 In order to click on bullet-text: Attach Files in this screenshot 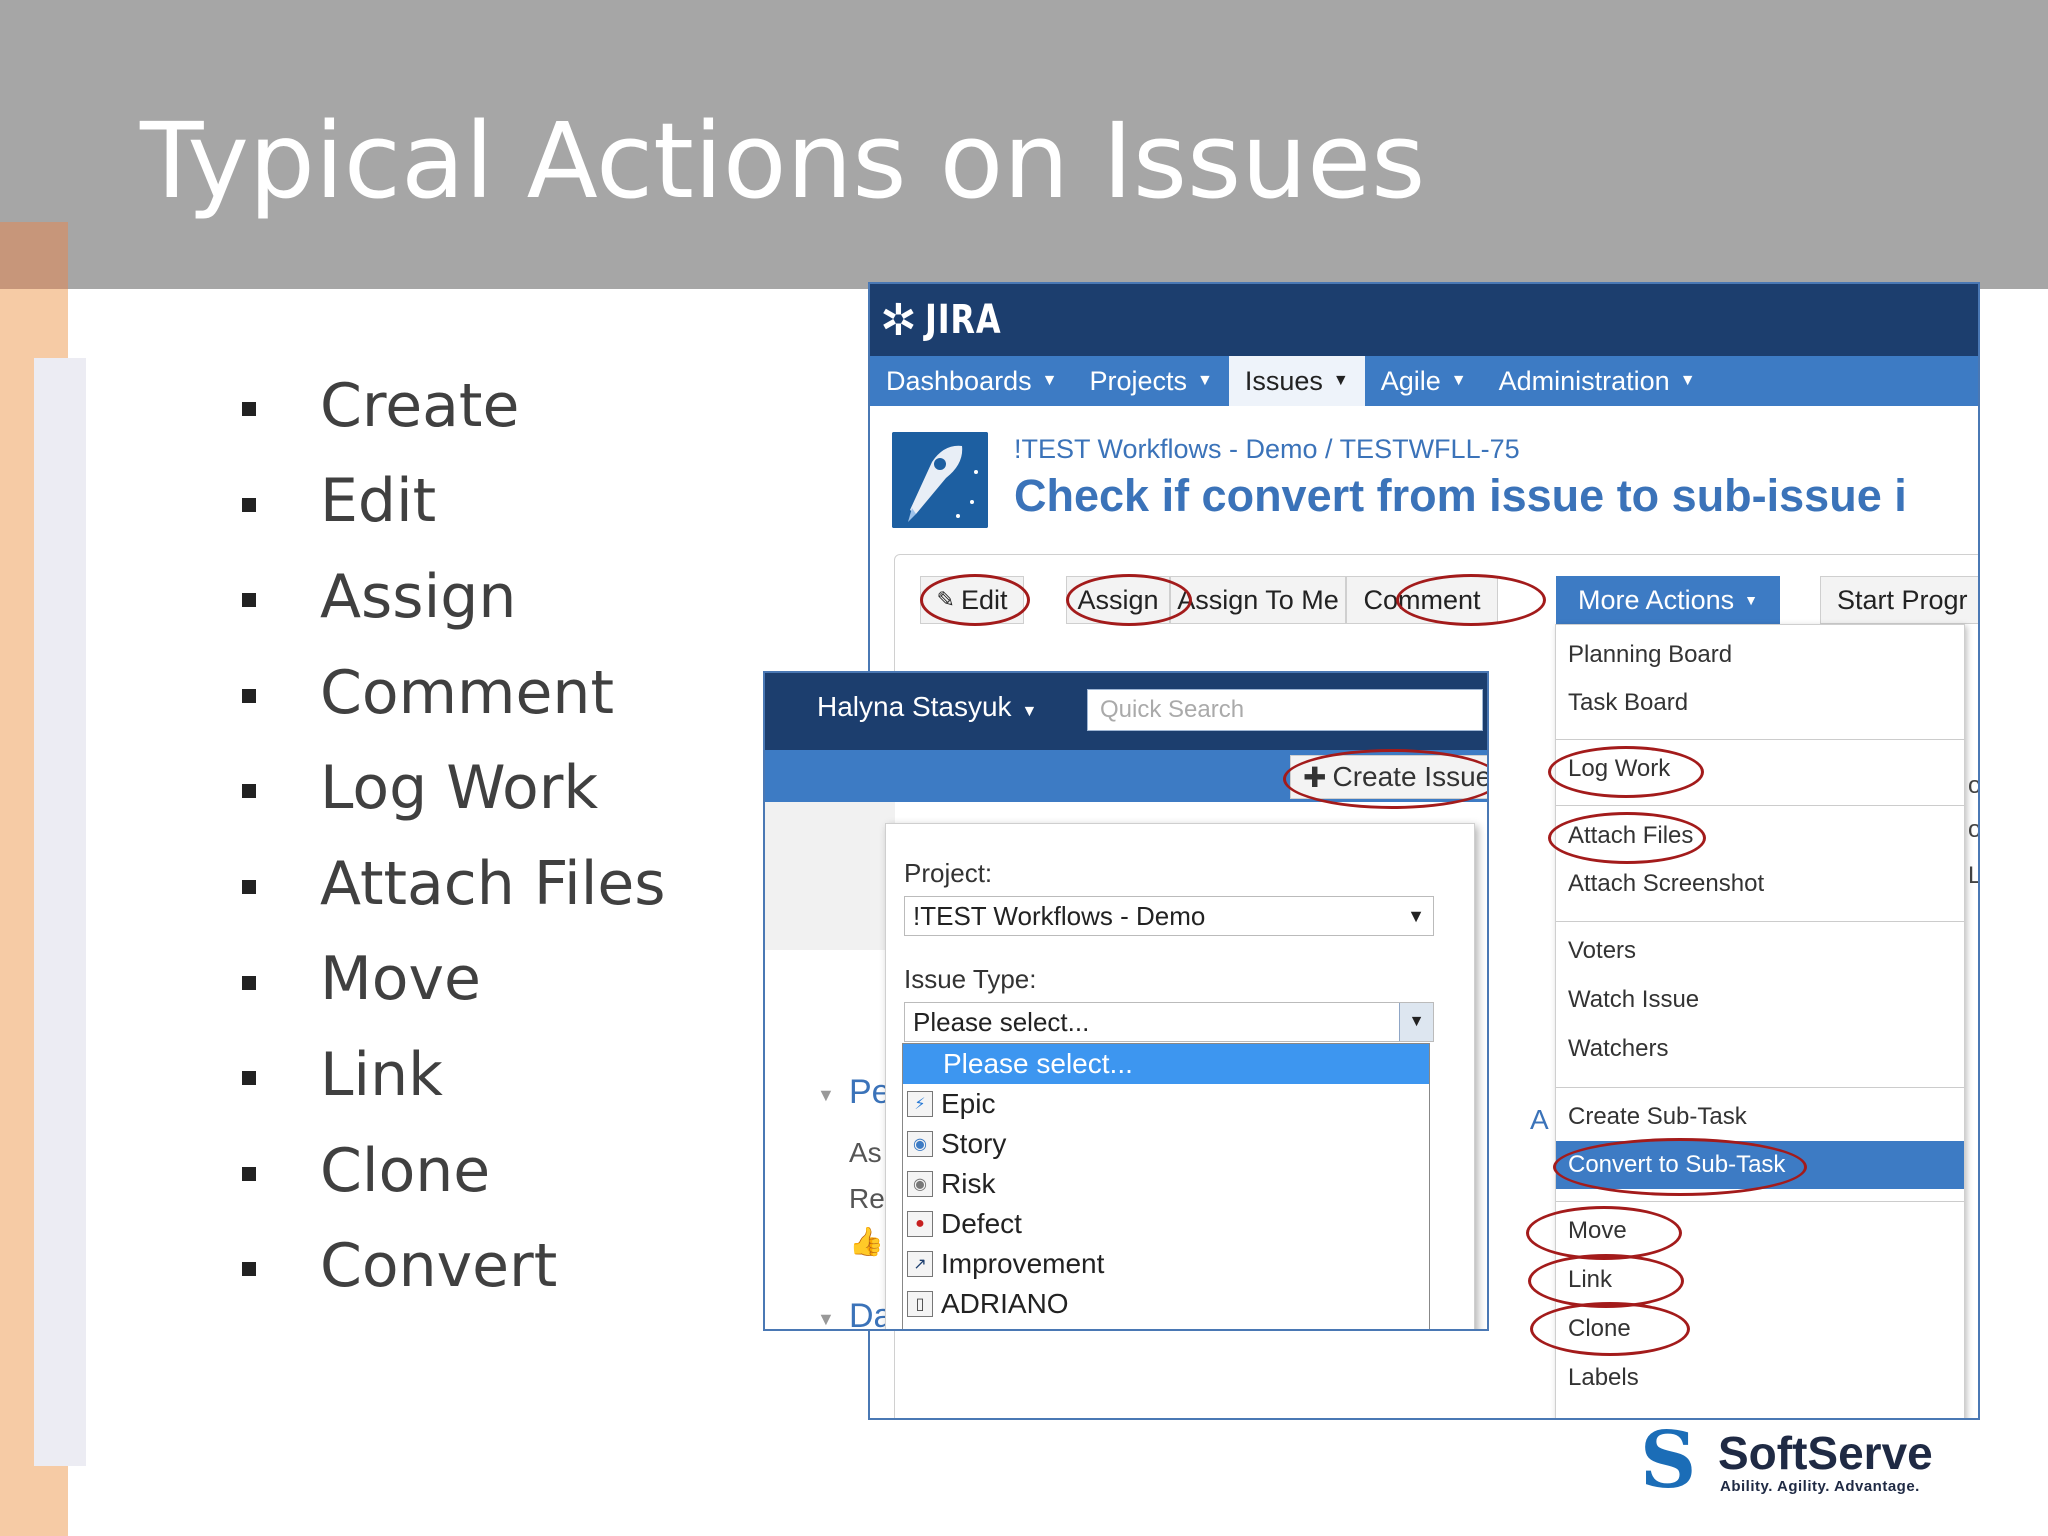, I will do `click(493, 883)`.